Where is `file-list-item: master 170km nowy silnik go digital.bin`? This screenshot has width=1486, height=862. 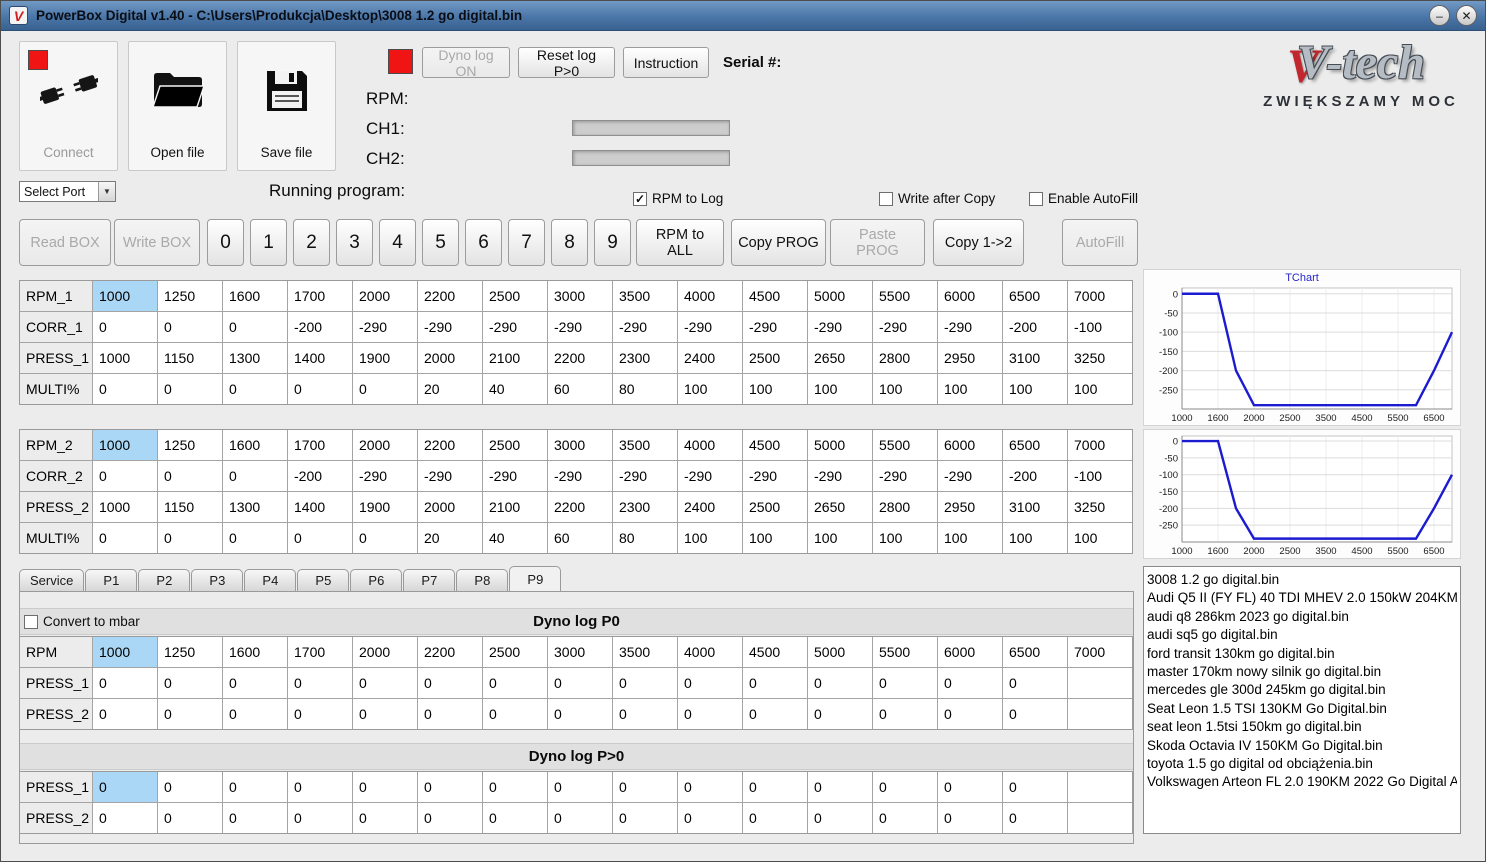 file-list-item: master 170km nowy silnik go digital.bin is located at coordinates (1302, 672).